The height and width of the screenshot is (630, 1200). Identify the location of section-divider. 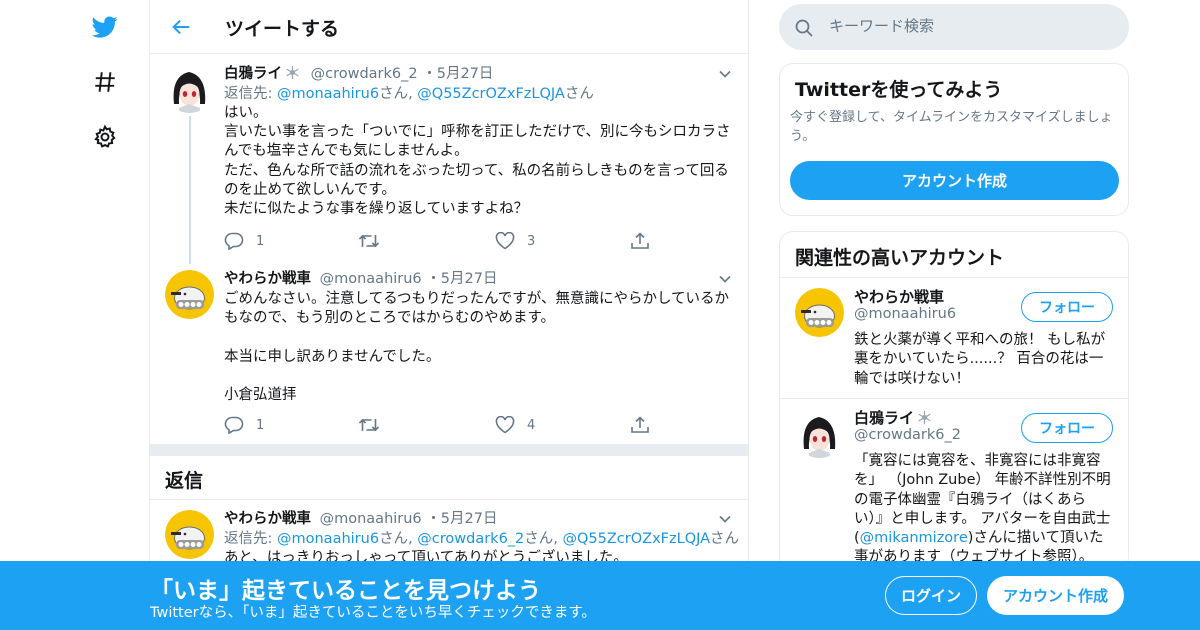
(449, 450).